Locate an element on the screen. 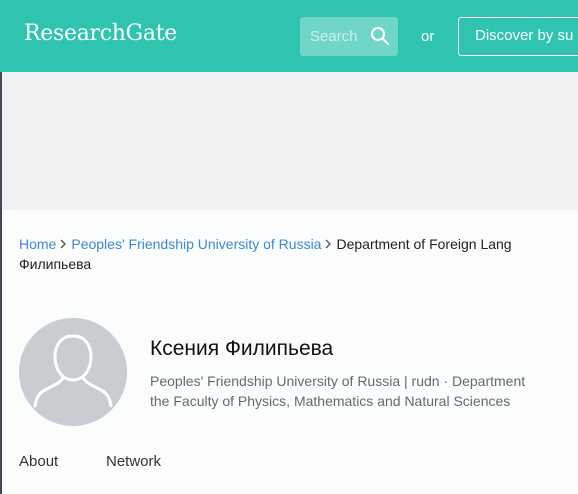 Image resolution: width=578 pixels, height=494 pixels. search-input is located at coordinates (338, 36).